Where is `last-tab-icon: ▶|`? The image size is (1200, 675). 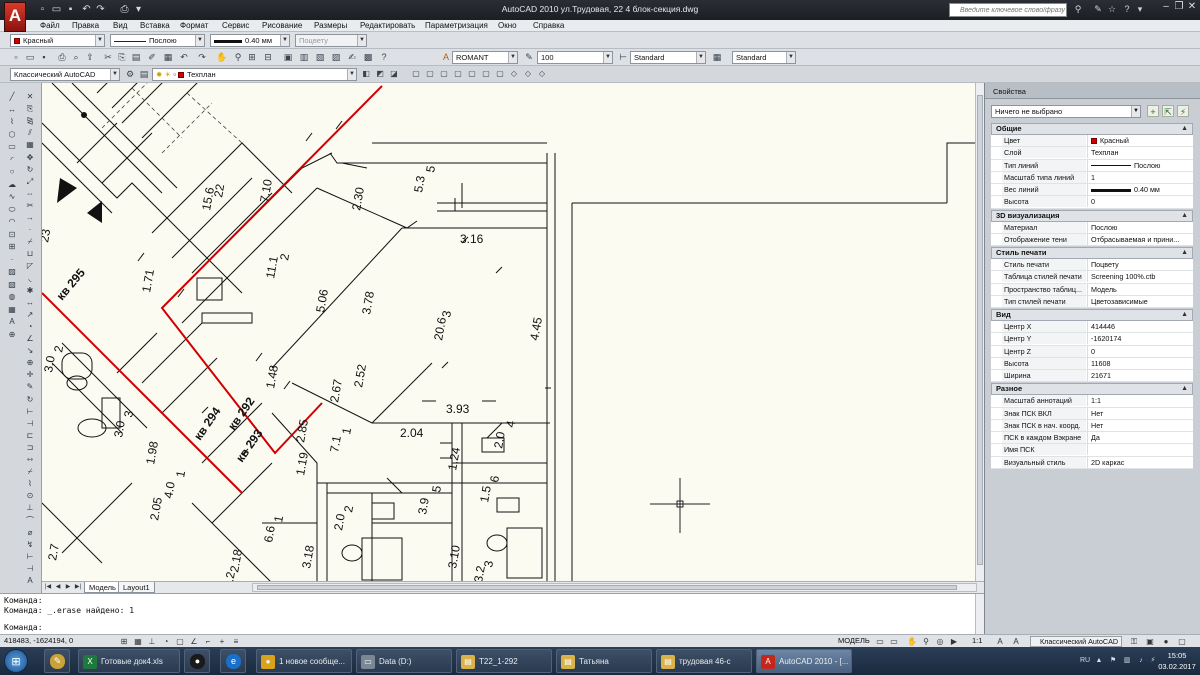
last-tab-icon: ▶| is located at coordinates (78, 587).